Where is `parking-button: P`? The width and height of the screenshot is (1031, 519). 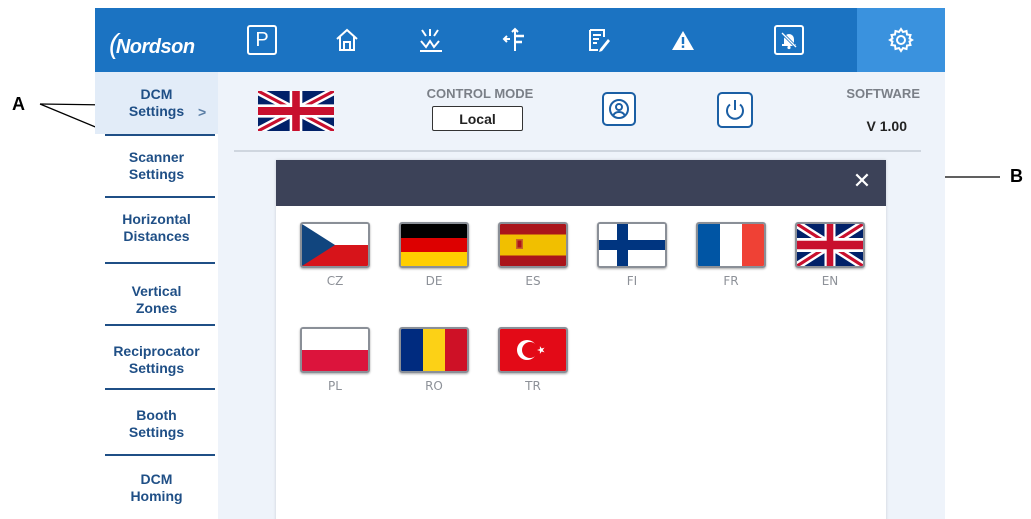 parking-button: P is located at coordinates (262, 40).